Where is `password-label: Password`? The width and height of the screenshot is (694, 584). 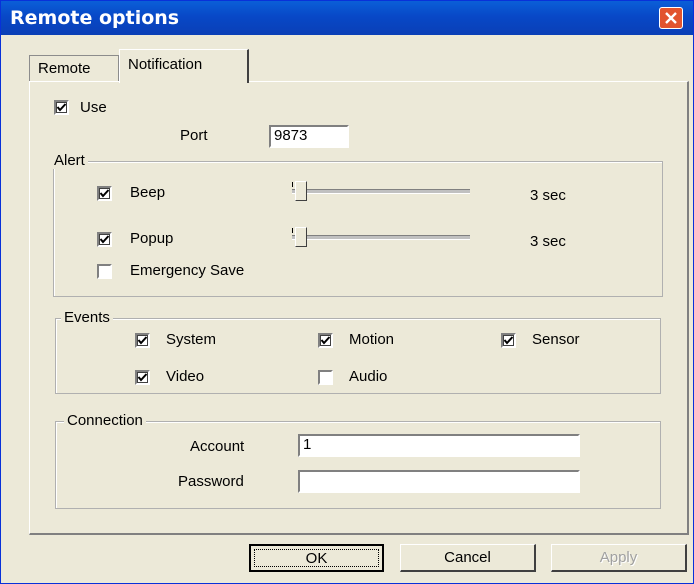
password-label: Password is located at coordinates (211, 481).